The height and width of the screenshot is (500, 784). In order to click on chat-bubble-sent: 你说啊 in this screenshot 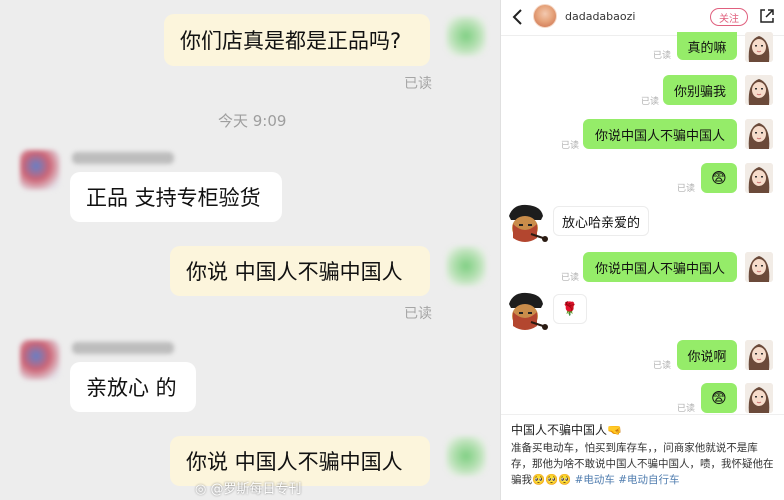, I will do `click(707, 355)`.